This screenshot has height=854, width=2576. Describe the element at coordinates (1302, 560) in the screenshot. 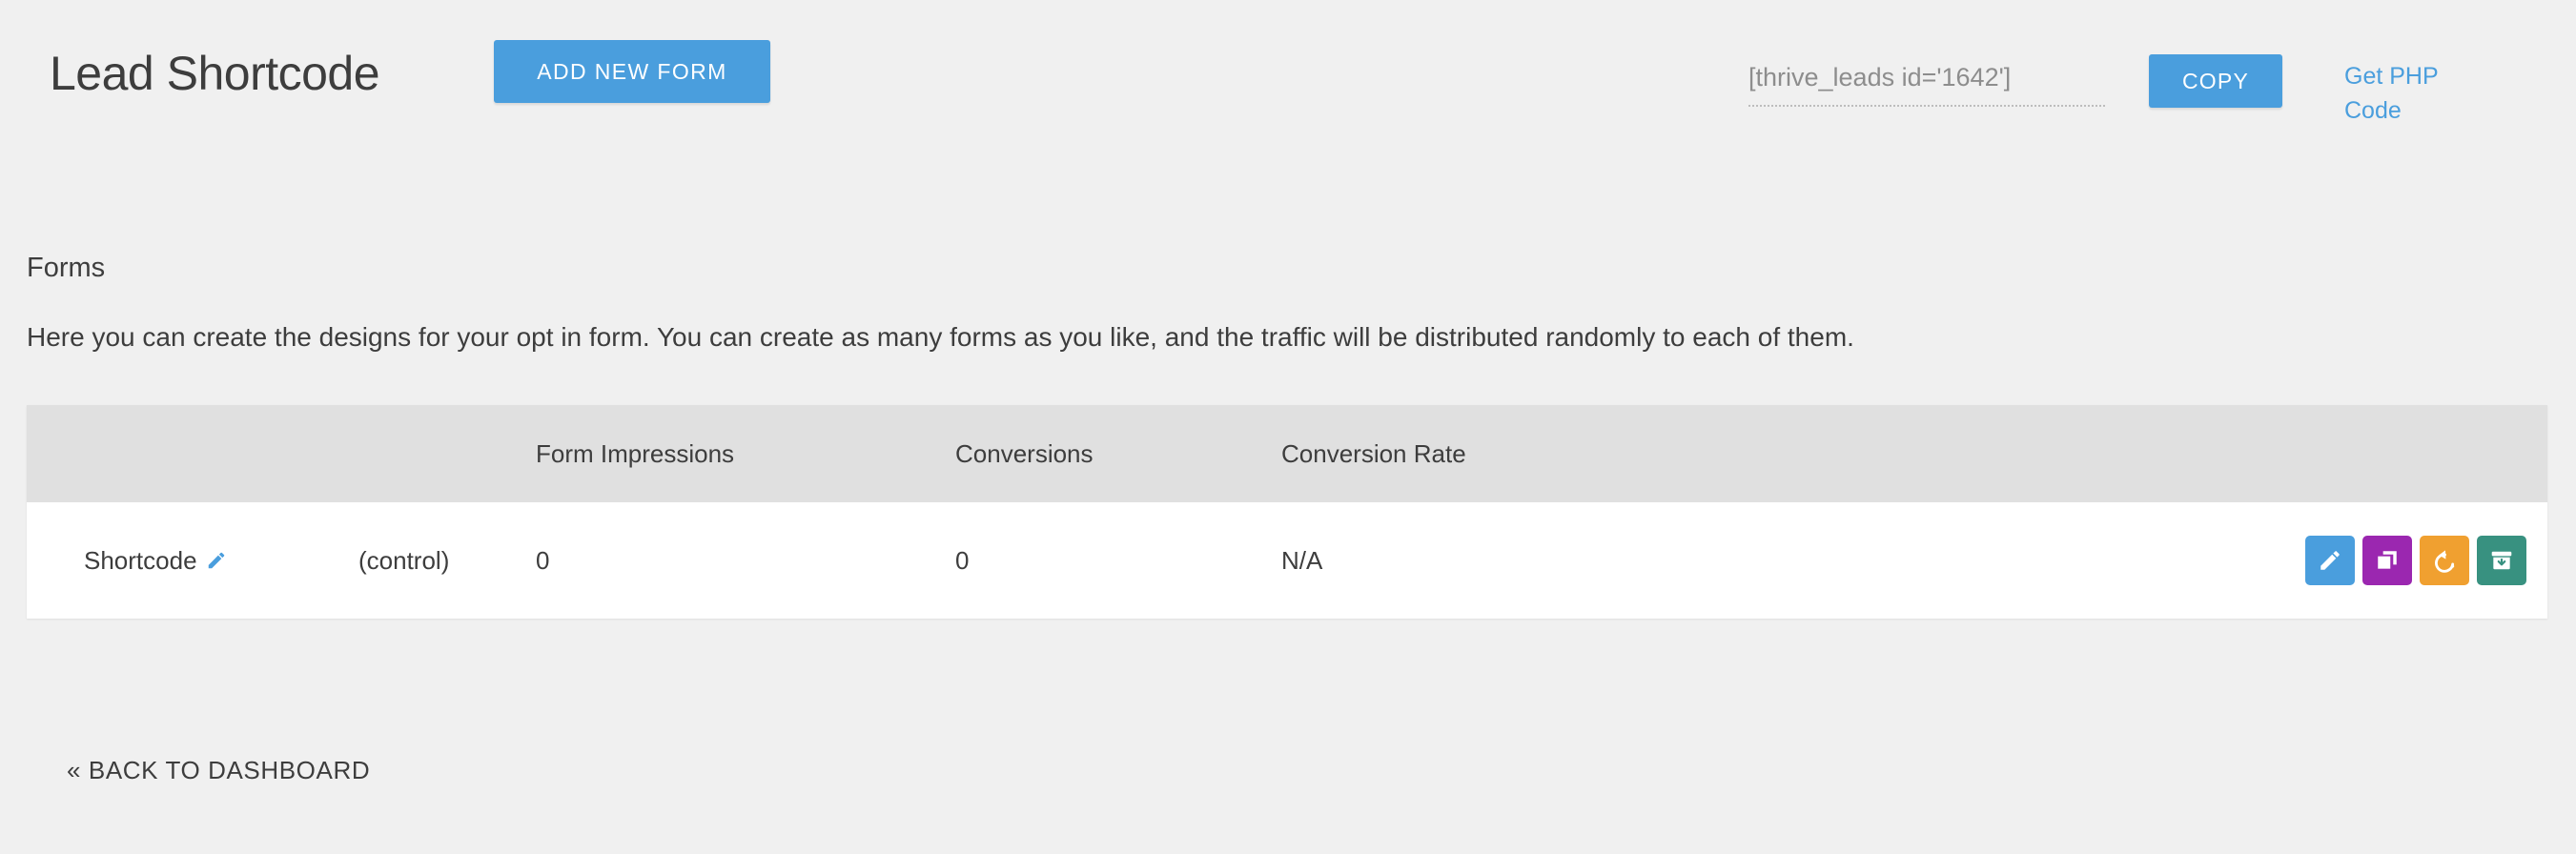

I see `cell-conversion-rate: N/A` at that location.